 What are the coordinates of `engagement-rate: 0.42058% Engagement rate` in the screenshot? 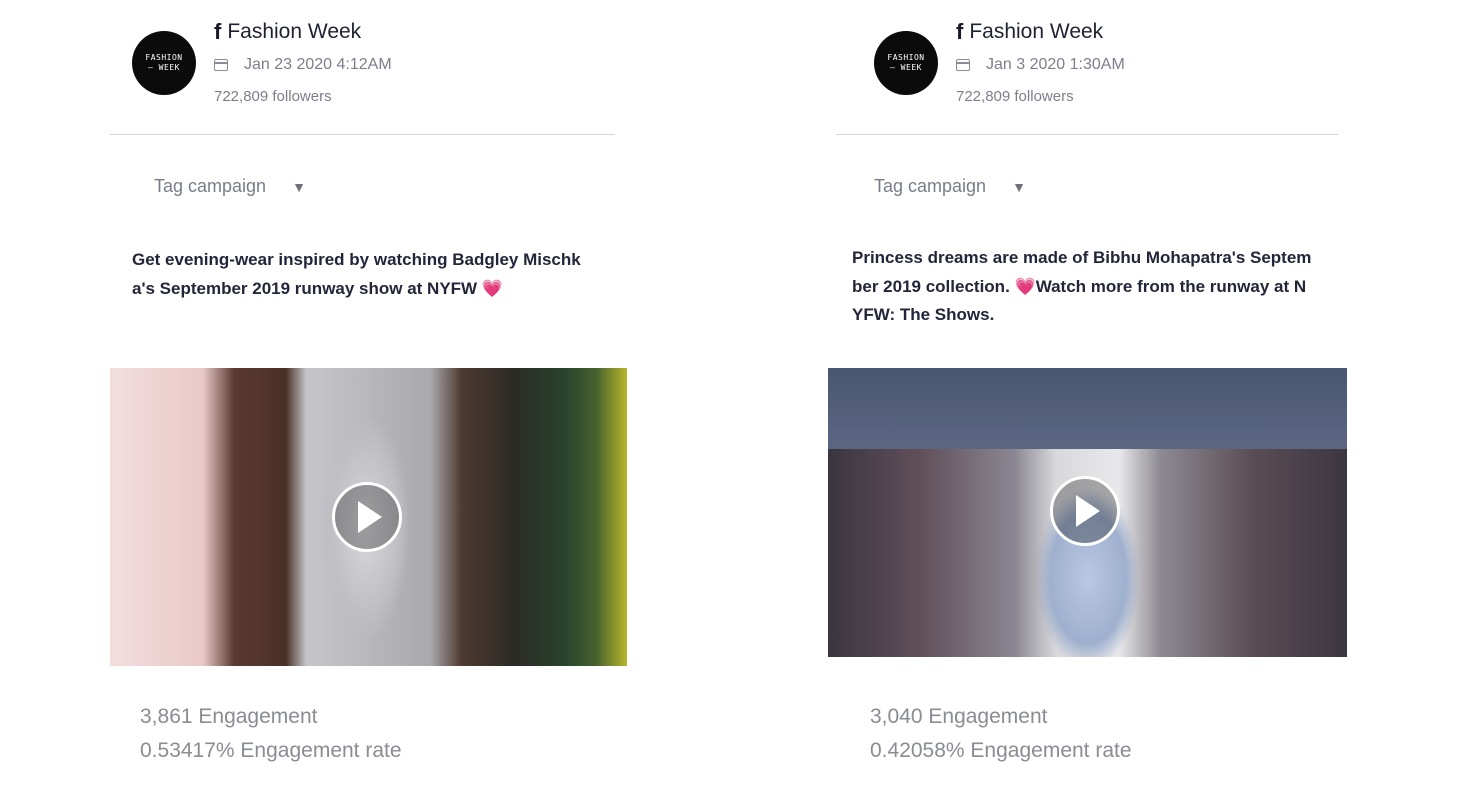 It's located at (1001, 750).